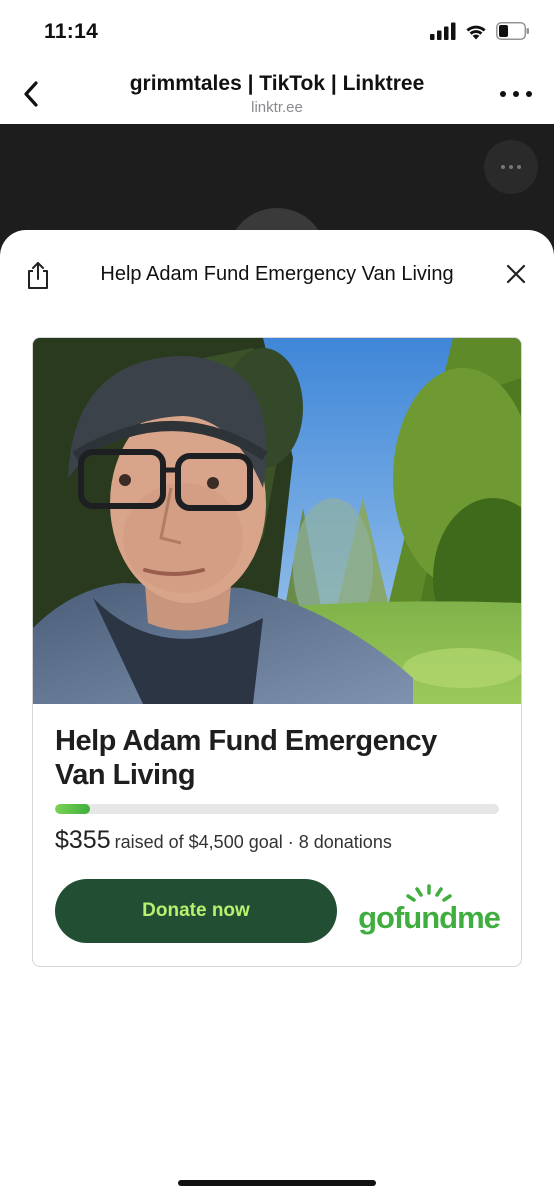 This screenshot has width=554, height=1199. I want to click on share-button, so click(38, 275).